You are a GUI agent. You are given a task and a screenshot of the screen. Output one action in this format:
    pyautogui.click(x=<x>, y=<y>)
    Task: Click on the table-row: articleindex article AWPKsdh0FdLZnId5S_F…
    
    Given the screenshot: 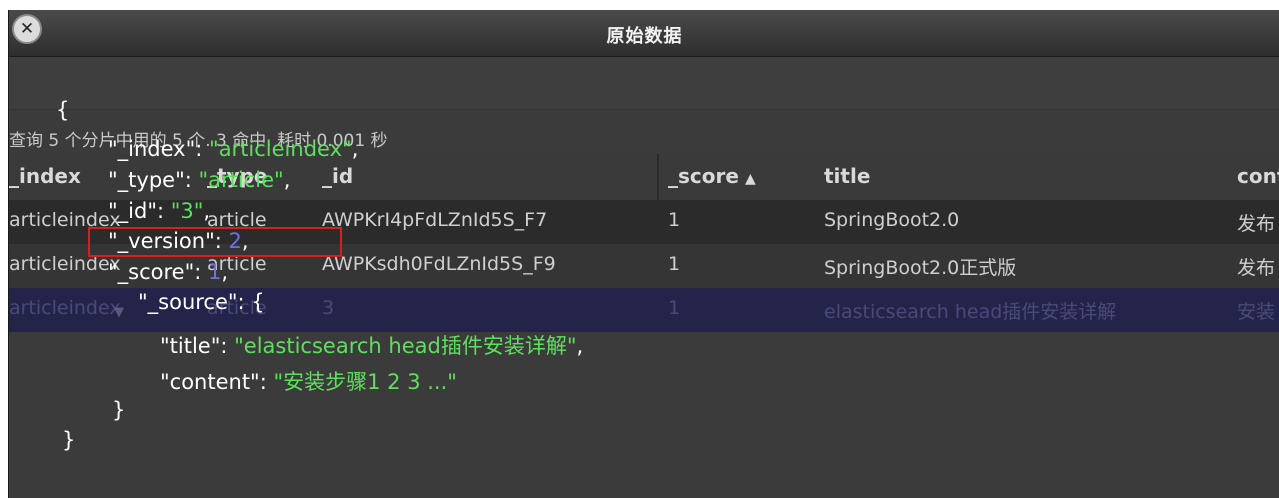 What is the action you would take?
    pyautogui.click(x=644, y=266)
    